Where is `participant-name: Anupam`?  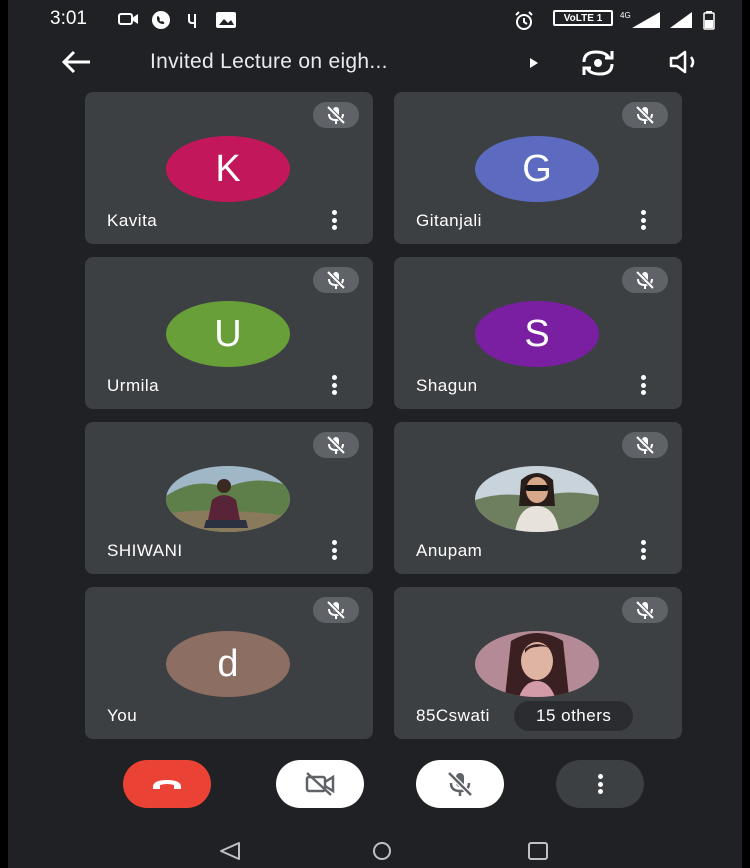 participant-name: Anupam is located at coordinates (449, 550).